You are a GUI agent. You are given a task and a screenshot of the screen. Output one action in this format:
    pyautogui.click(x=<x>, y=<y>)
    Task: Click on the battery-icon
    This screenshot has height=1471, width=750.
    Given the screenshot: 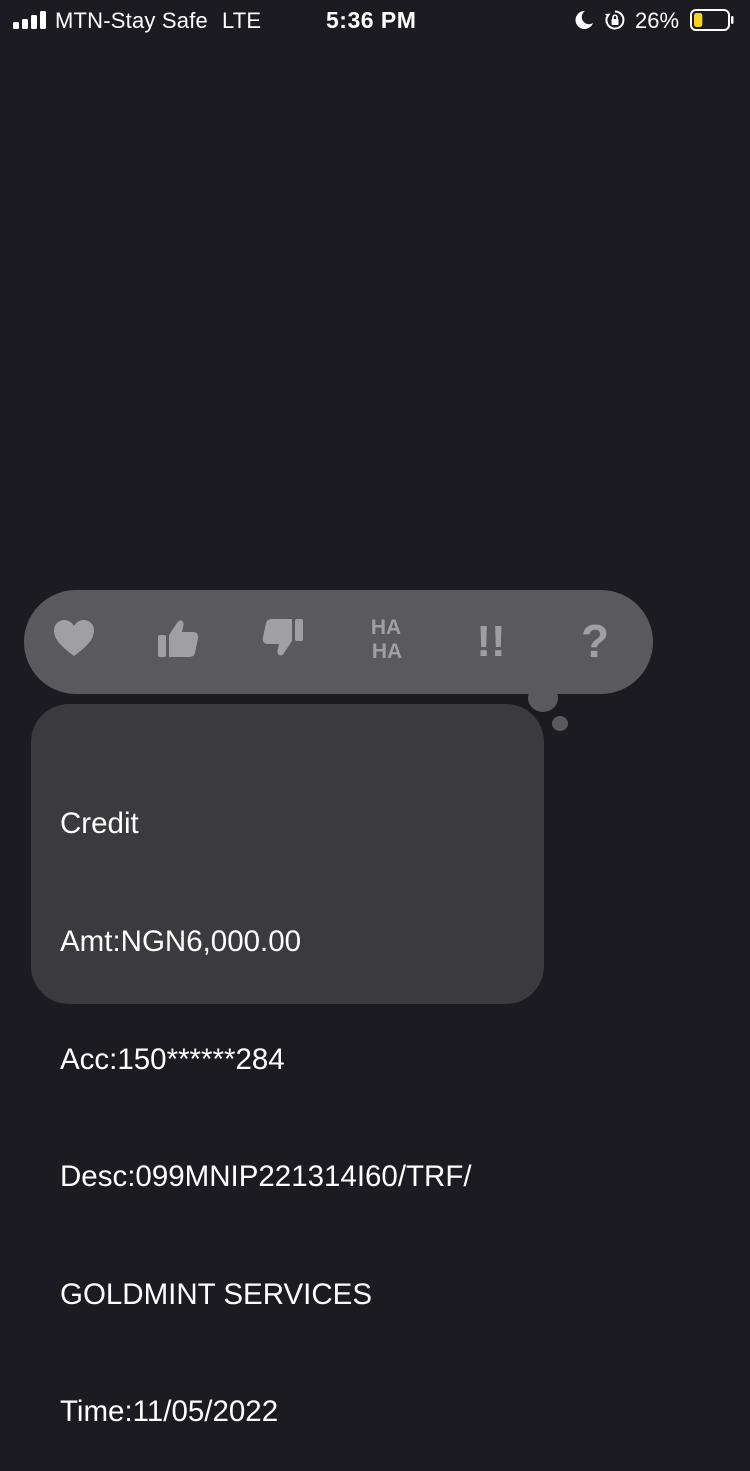 What is the action you would take?
    pyautogui.click(x=712, y=20)
    